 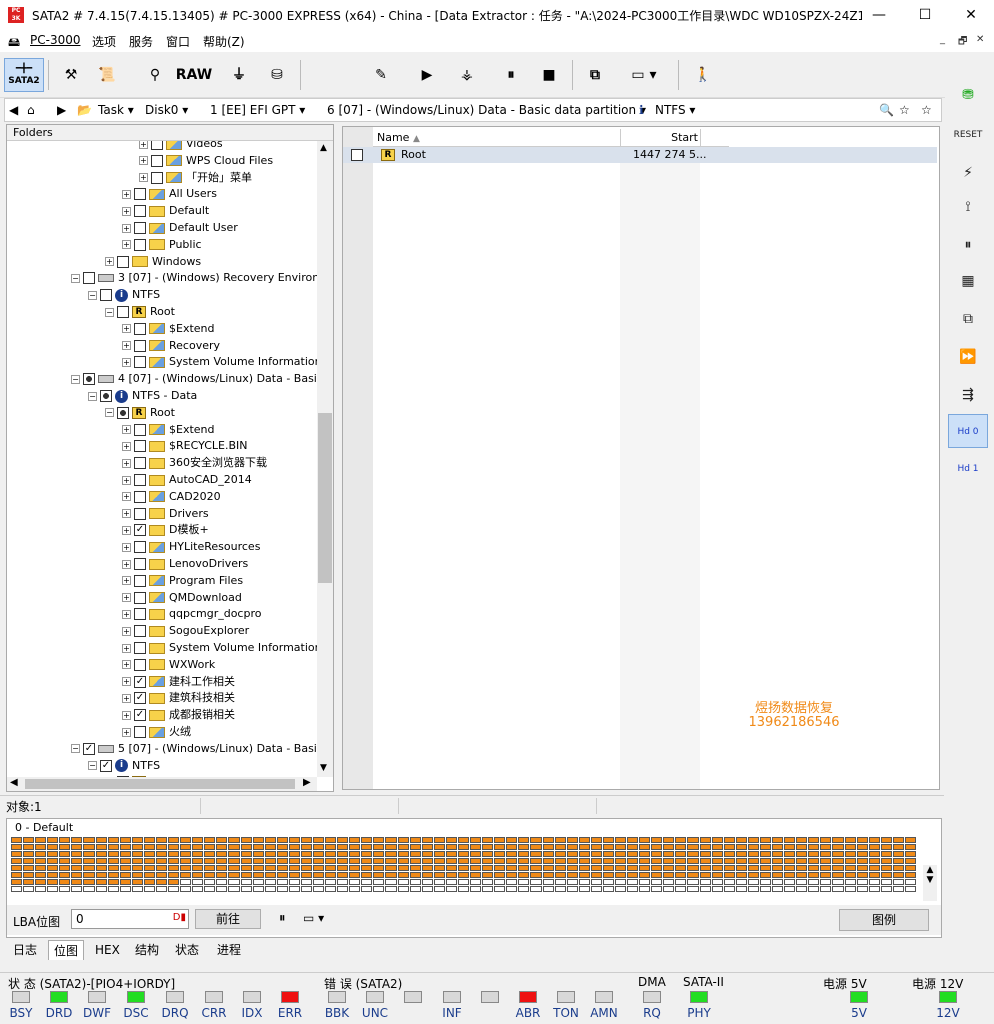 I want to click on legend-button: 图例, so click(x=884, y=920).